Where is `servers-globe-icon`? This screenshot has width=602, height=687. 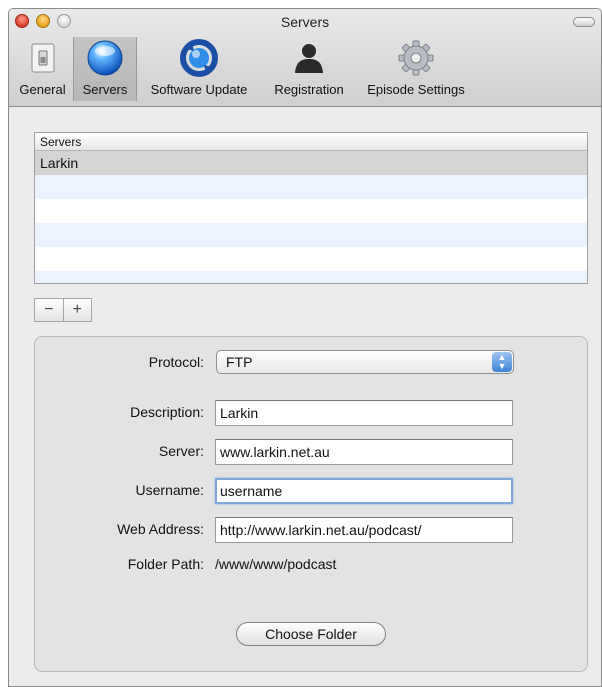
servers-globe-icon is located at coordinates (105, 58).